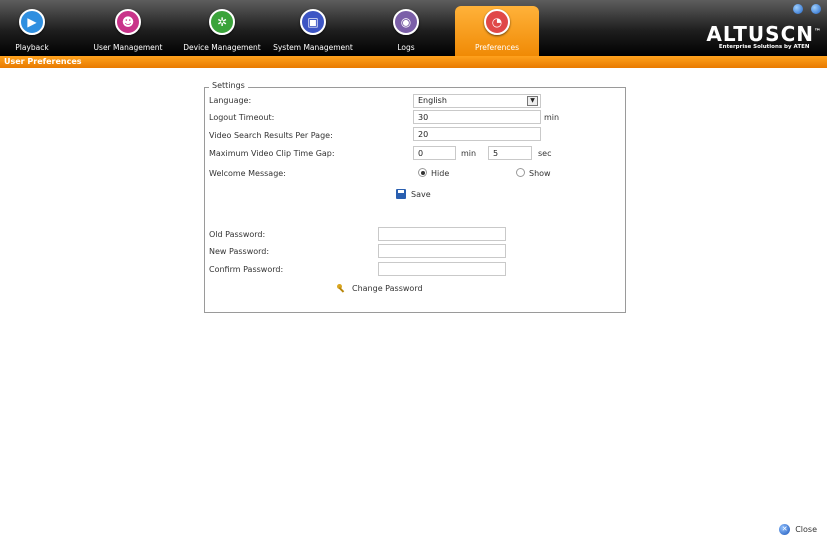 This screenshot has width=827, height=536. Describe the element at coordinates (246, 269) in the screenshot. I see `confirm-password-label: Confirm Password:` at that location.